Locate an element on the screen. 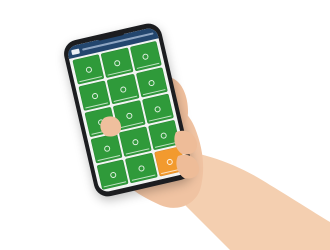 The image size is (330, 250). status-tile-warning is located at coordinates (170, 161).